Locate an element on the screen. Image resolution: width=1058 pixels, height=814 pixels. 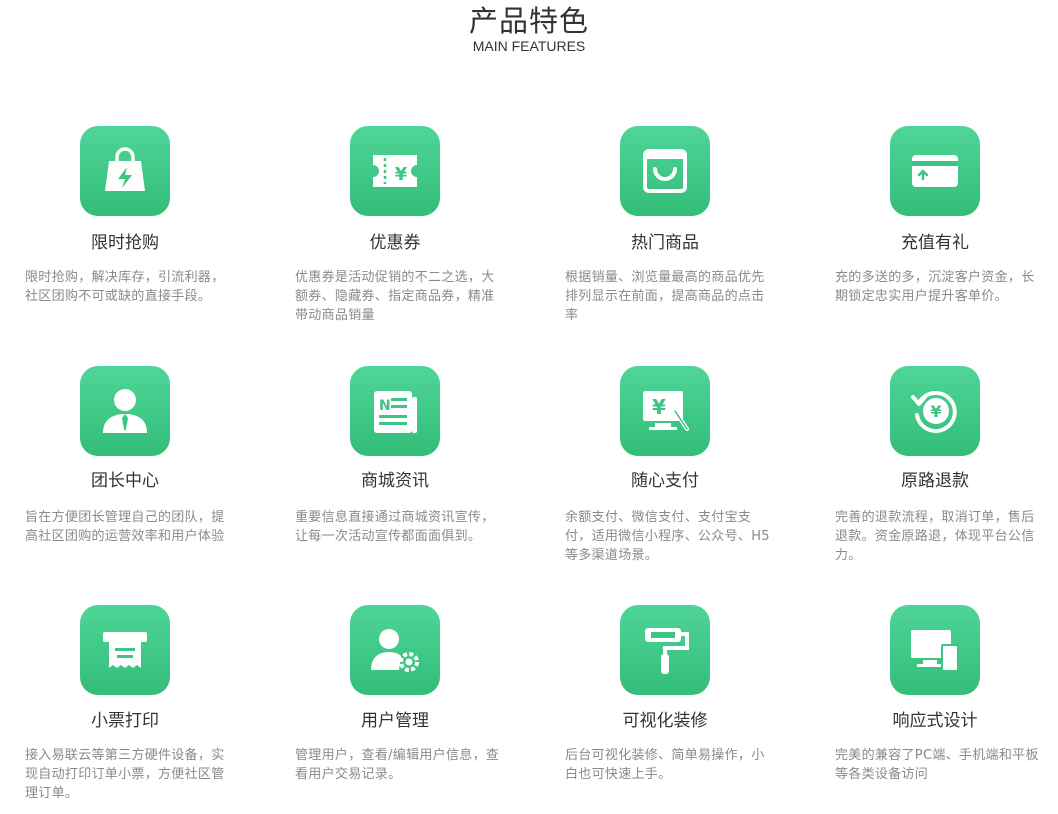
feature-title: 商城资讯 is located at coordinates (395, 481).